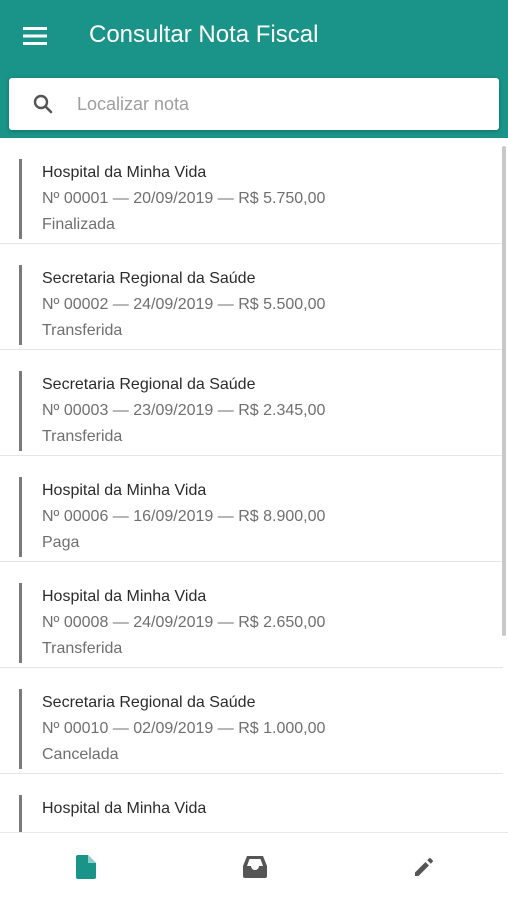  I want to click on item-detail: Nº 00003 — 23/09/2019 — R$ 2.345,00, so click(184, 410).